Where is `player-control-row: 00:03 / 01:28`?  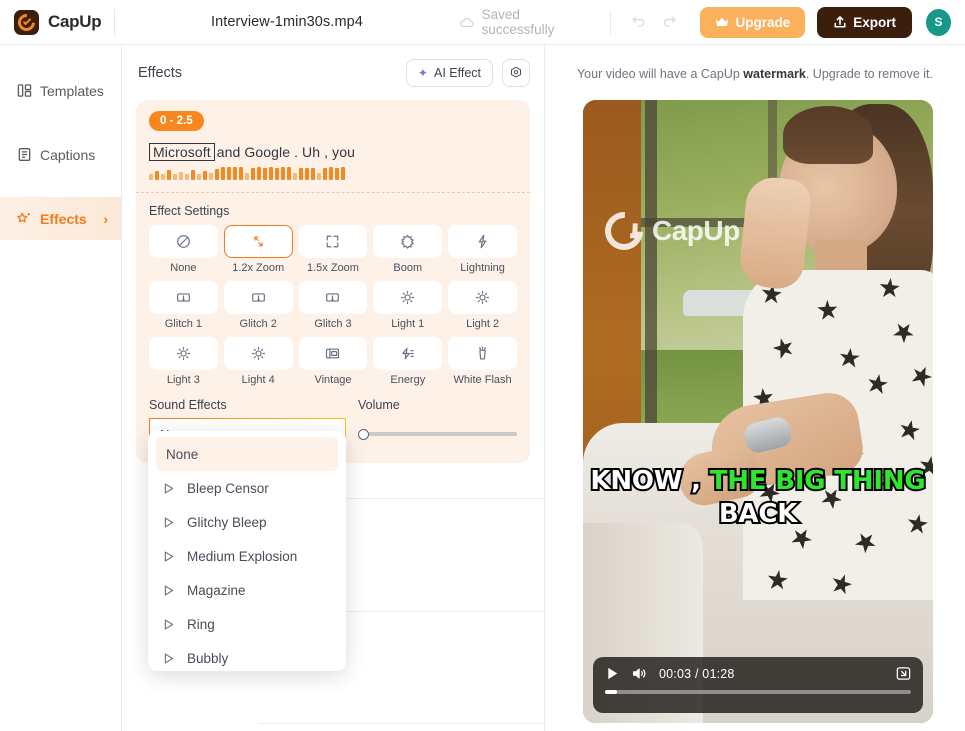
player-control-row: 00:03 / 01:28 is located at coordinates (758, 673).